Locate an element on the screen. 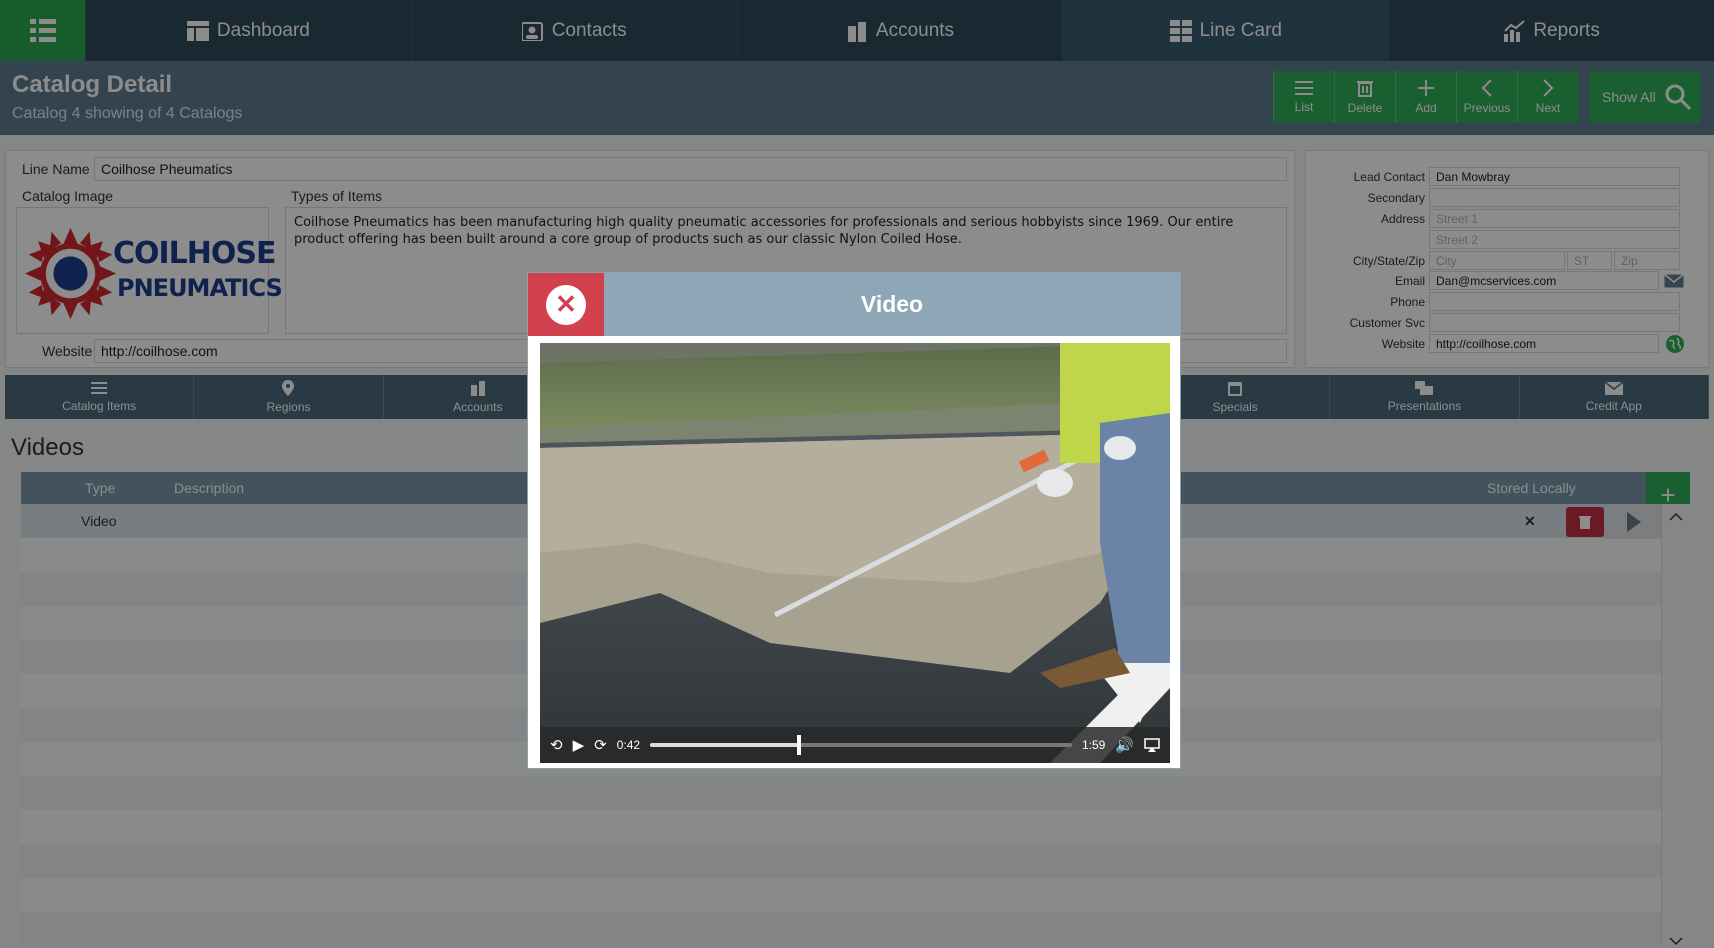 The height and width of the screenshot is (948, 1714). modal-header: ✕ Video is located at coordinates (854, 304).